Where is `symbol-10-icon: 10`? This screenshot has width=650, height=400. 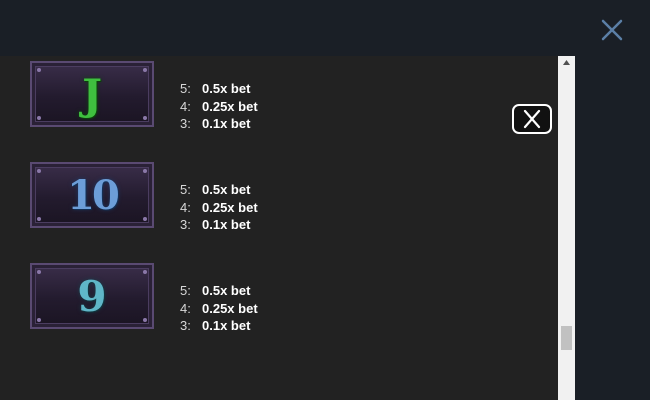
symbol-10-icon: 10 is located at coordinates (93, 195).